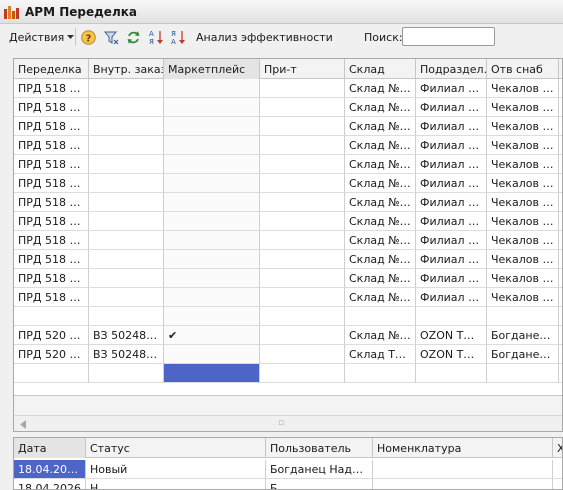 This screenshot has width=563, height=490. I want to click on column-header: Внутр. заказ, so click(126, 69).